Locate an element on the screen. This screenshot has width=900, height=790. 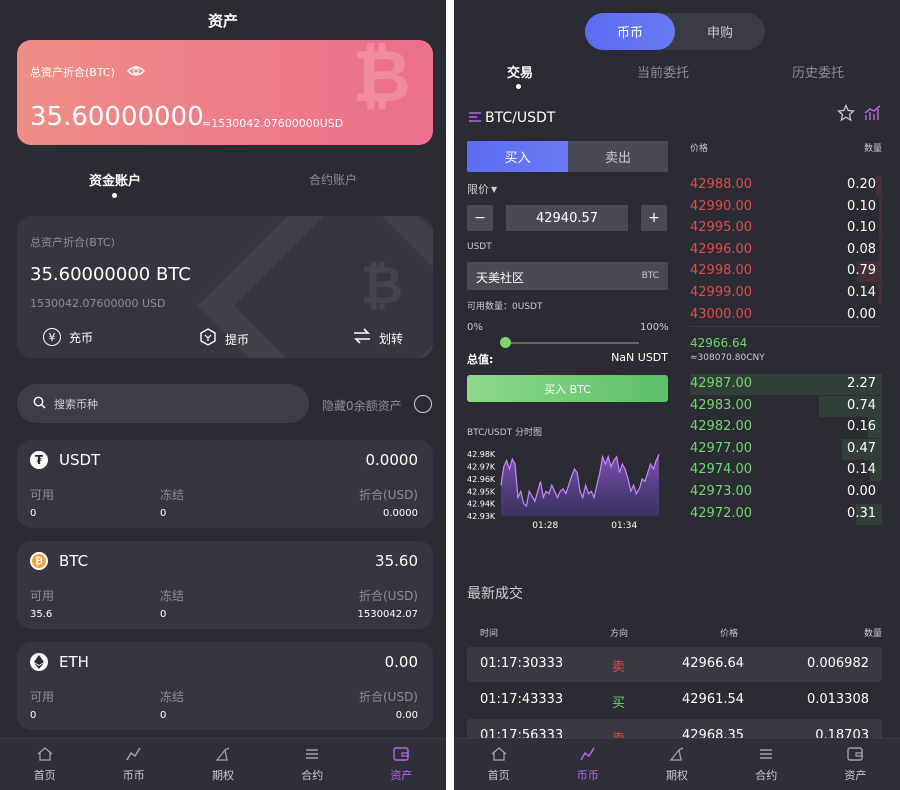
asset-card-usdt: ₮ USDT 0.0000 可用 冻结 折合(USD) 0 0 0.0000 is located at coordinates (225, 484).